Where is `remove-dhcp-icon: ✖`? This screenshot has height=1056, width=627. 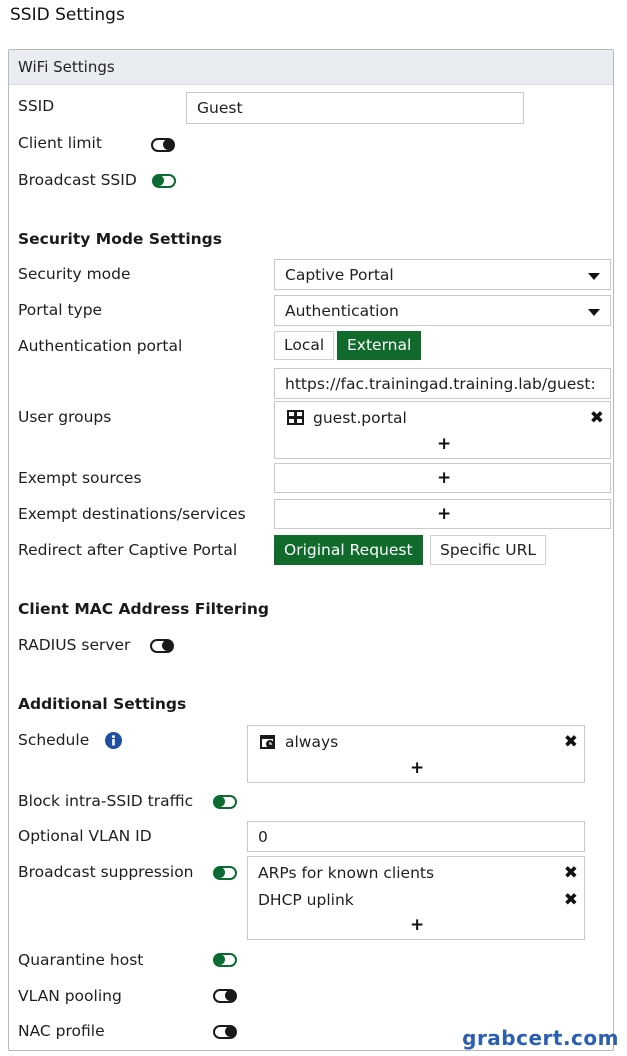 remove-dhcp-icon: ✖ is located at coordinates (571, 900).